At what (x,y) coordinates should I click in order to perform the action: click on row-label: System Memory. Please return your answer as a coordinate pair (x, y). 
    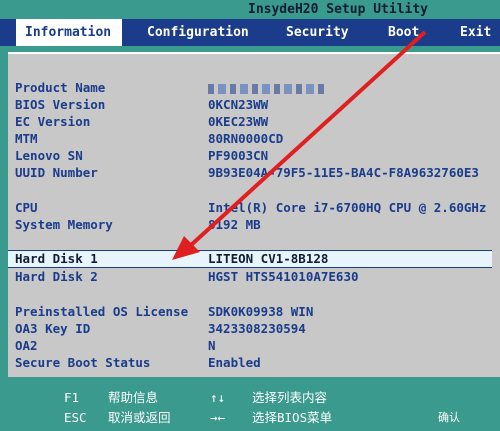
    Looking at the image, I should click on (64, 224).